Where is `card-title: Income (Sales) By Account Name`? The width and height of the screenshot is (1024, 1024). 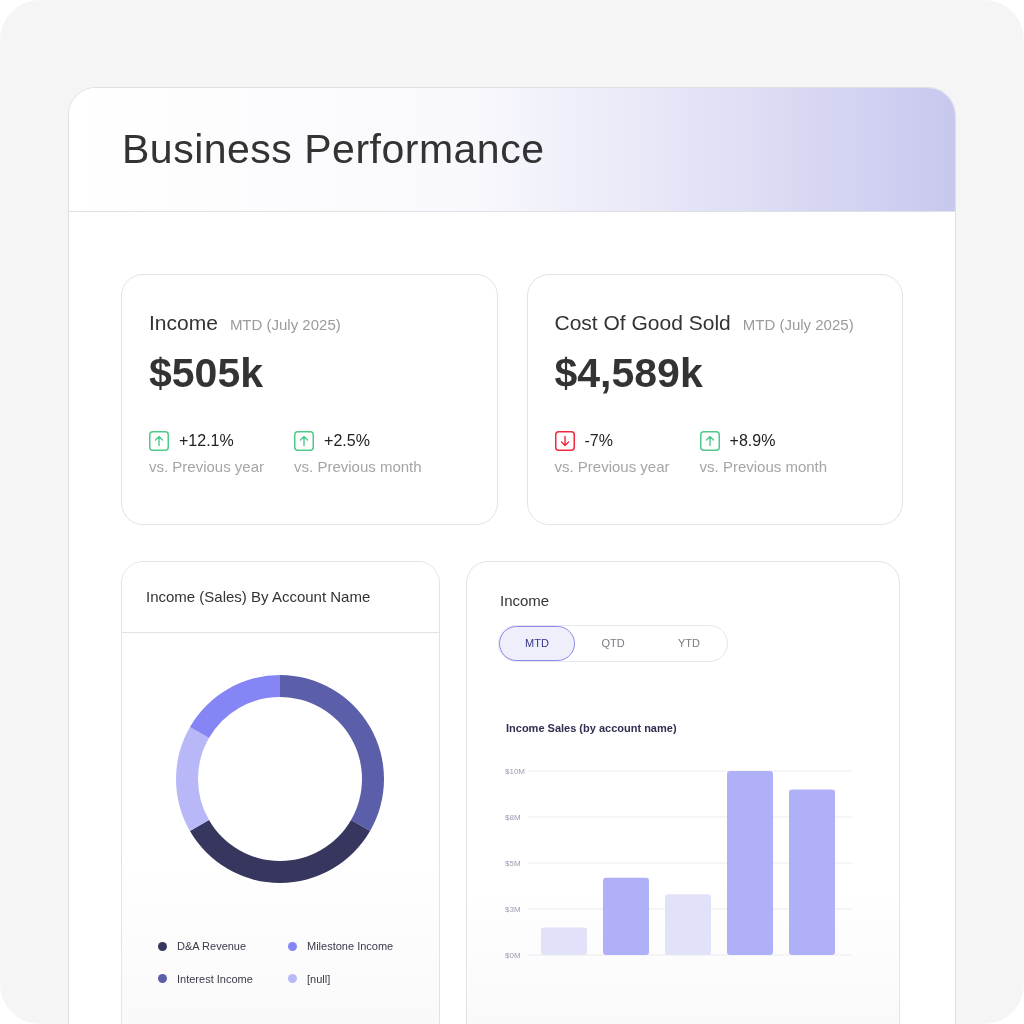
card-title: Income (Sales) By Account Name is located at coordinates (258, 596).